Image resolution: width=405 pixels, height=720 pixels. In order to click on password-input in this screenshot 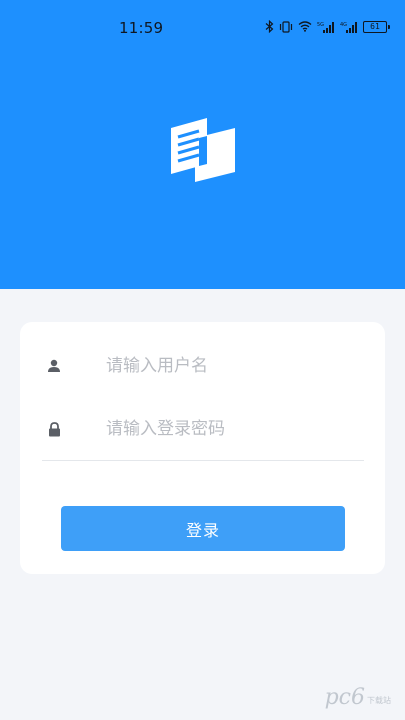, I will do `click(231, 429)`.